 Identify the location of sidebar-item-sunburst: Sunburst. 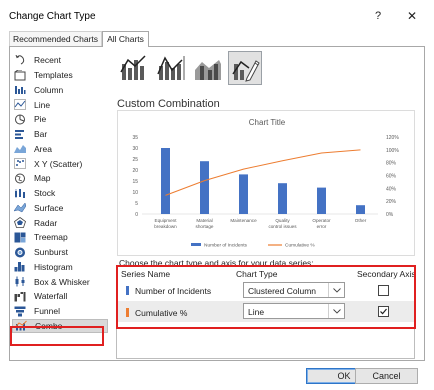
(60, 252).